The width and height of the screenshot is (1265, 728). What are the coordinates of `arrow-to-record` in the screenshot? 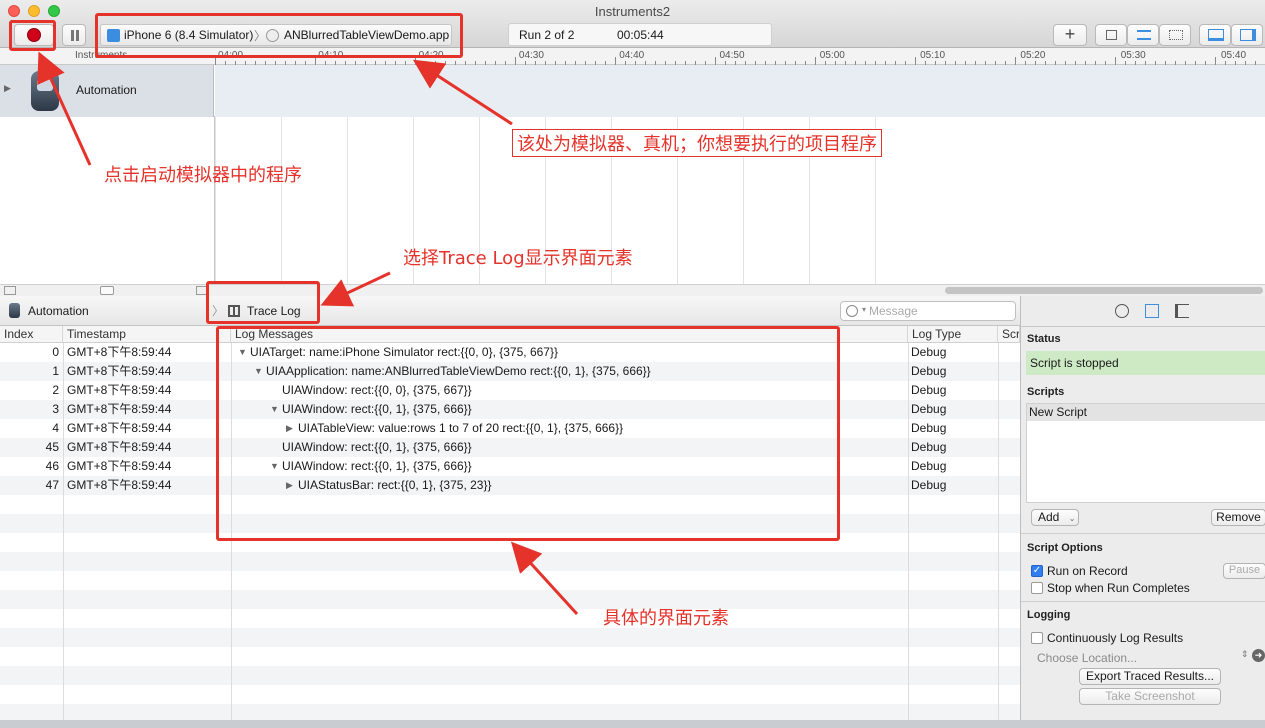 It's located at (64, 108).